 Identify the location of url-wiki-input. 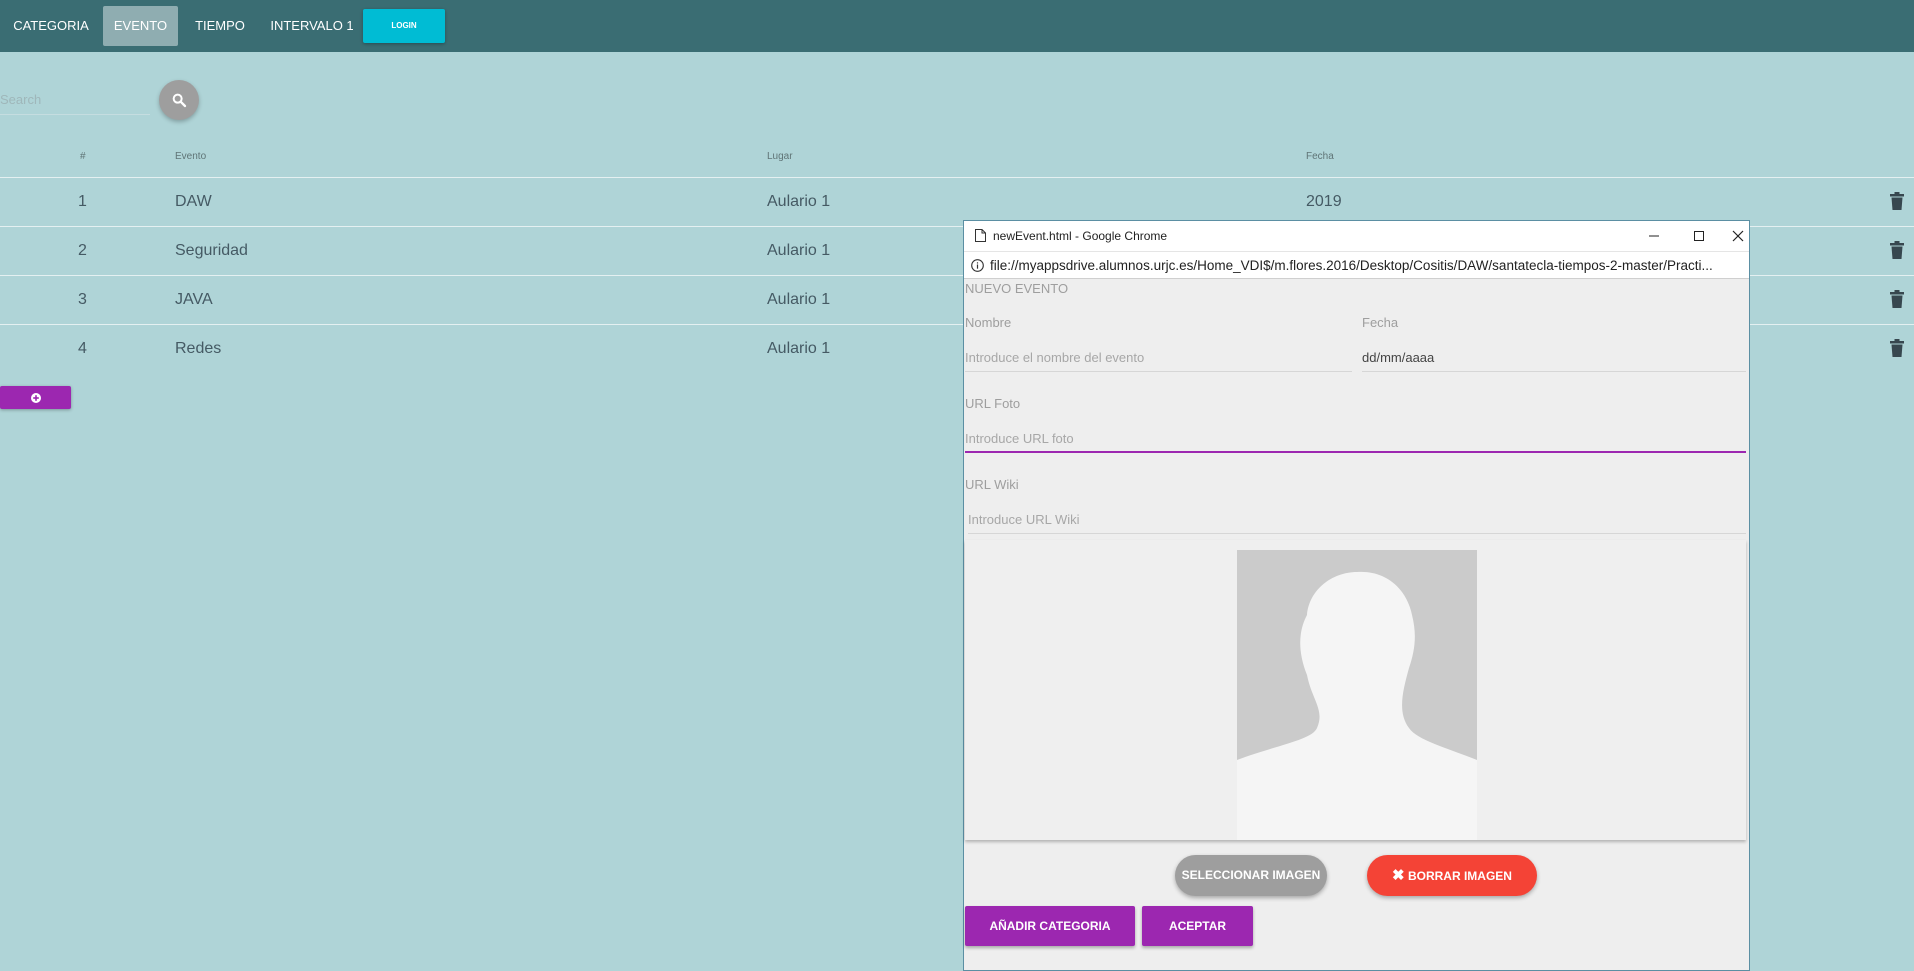
(1357, 520).